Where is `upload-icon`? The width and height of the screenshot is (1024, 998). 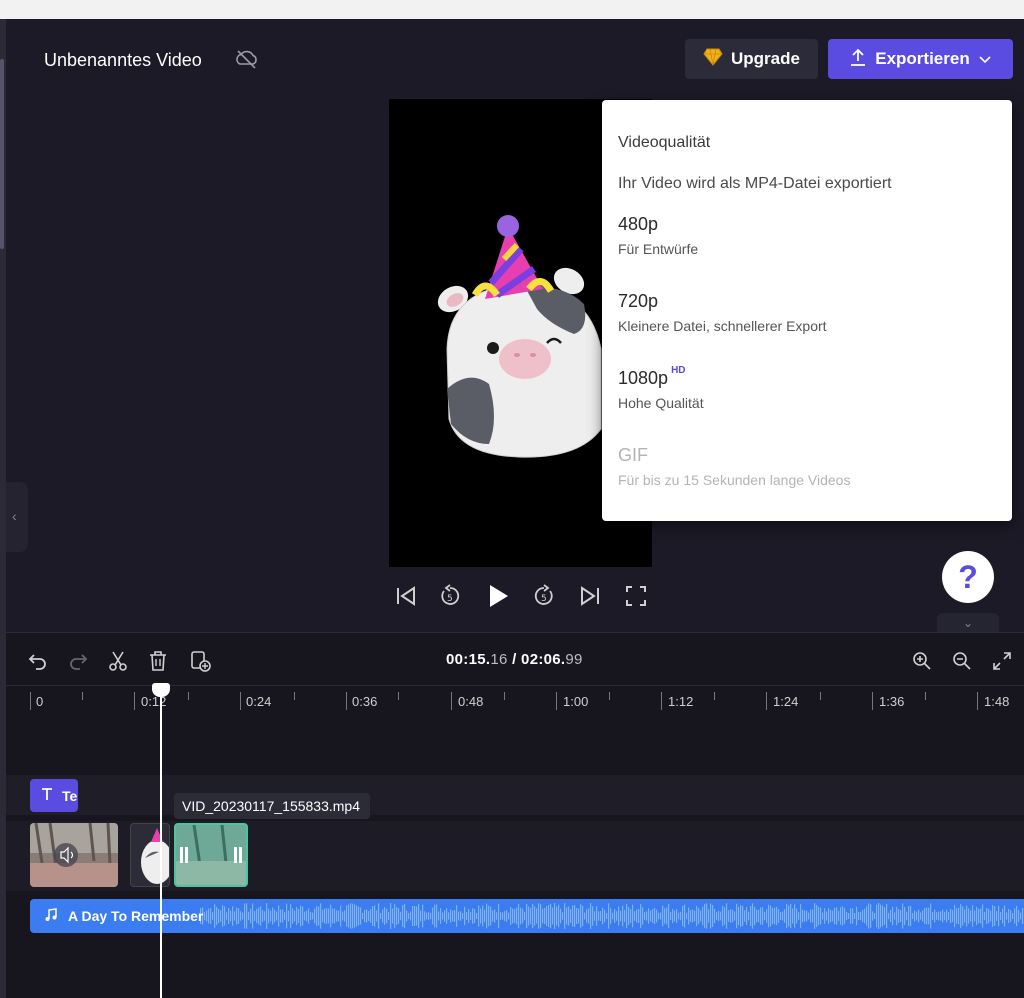
upload-icon is located at coordinates (858, 59).